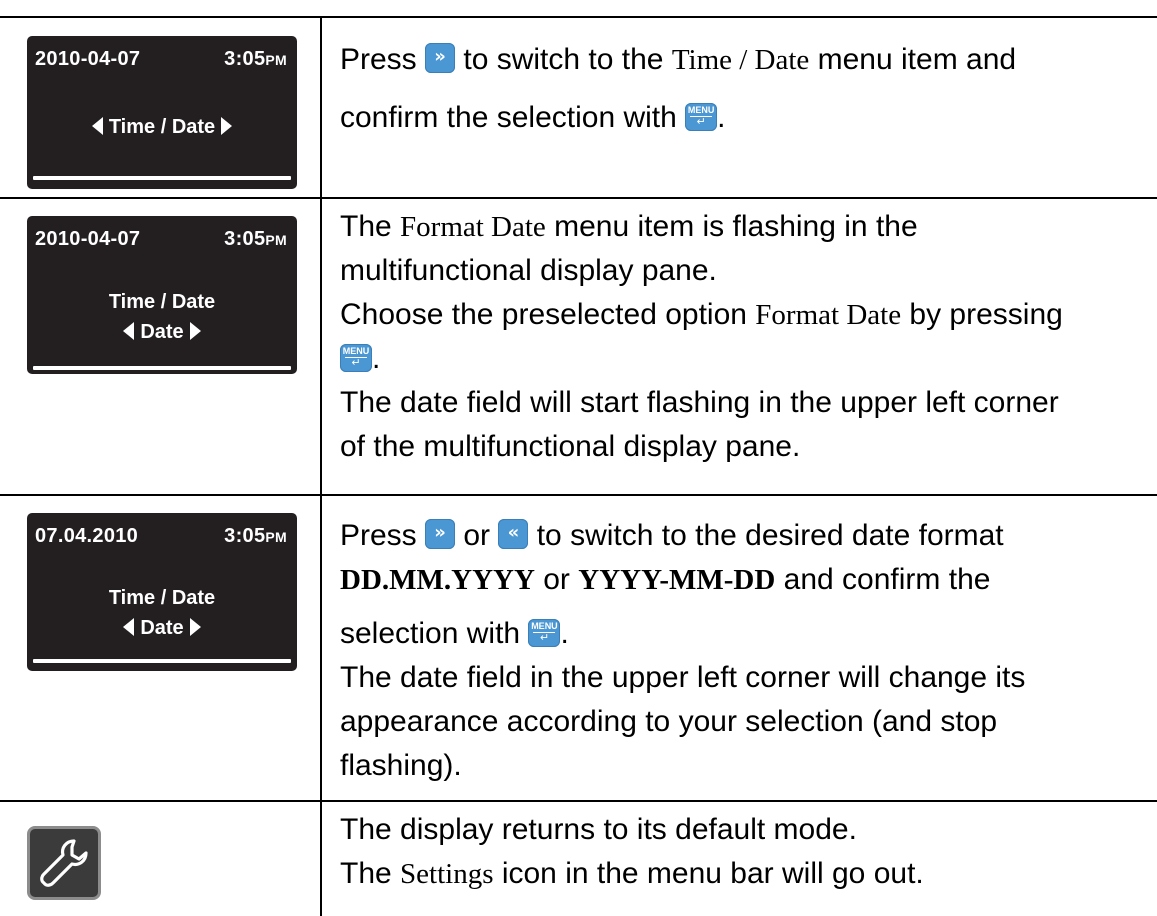 The width and height of the screenshot is (1157, 916). I want to click on lcd-display: 07.04.2010 3:05PM Time / Date Date, so click(162, 592).